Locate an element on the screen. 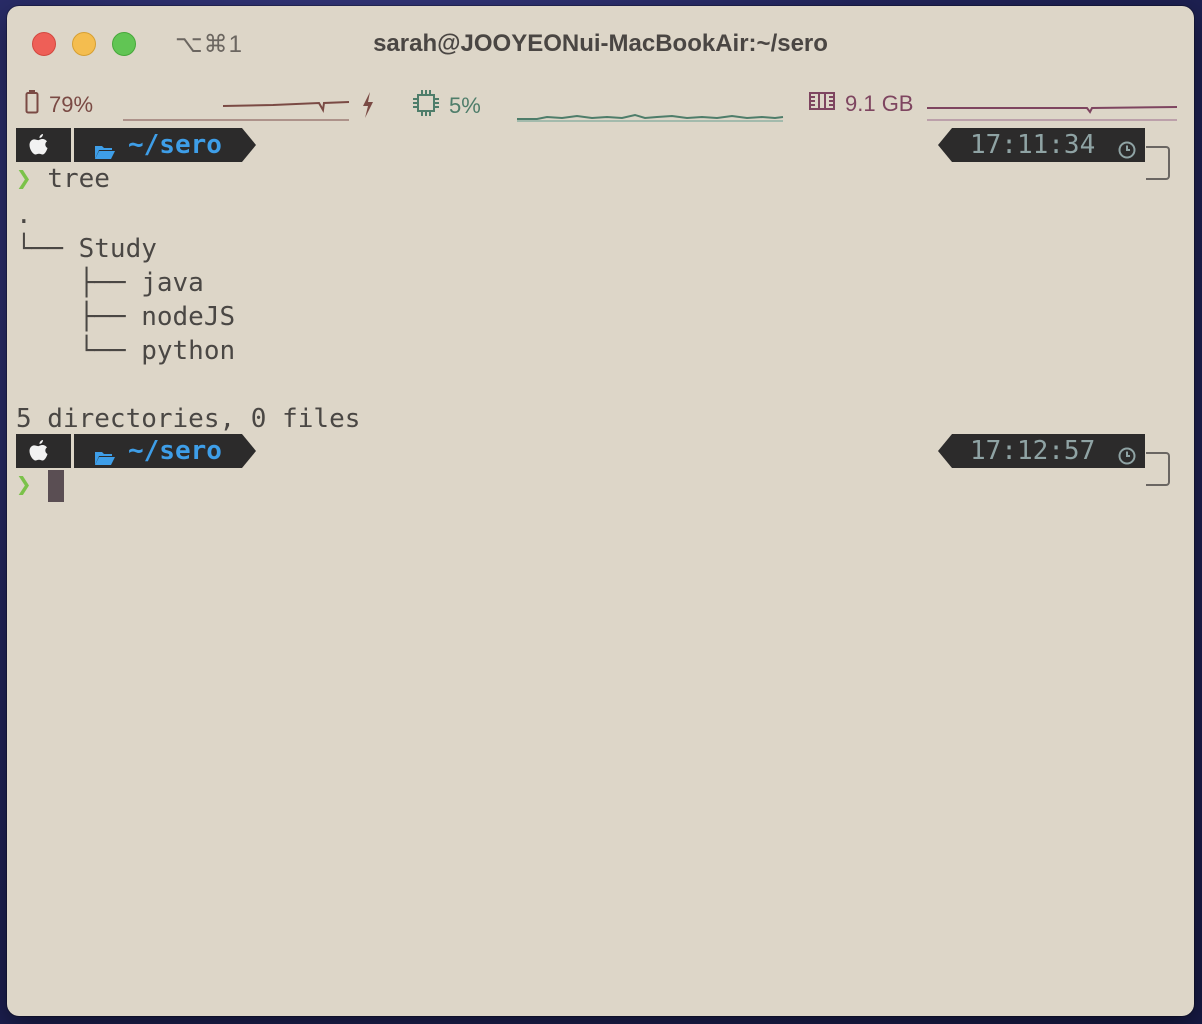 This screenshot has width=1202, height=1024. cpu-value: 5% is located at coordinates (465, 105).